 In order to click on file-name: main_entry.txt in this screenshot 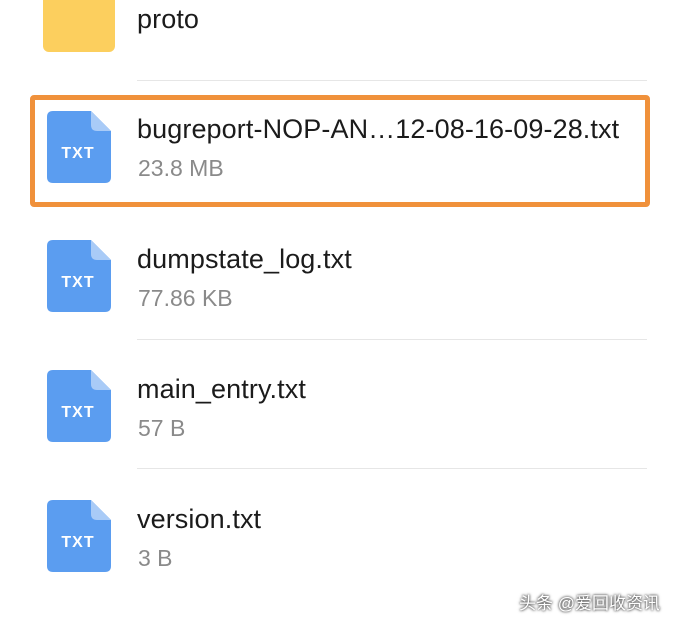, I will do `click(221, 389)`.